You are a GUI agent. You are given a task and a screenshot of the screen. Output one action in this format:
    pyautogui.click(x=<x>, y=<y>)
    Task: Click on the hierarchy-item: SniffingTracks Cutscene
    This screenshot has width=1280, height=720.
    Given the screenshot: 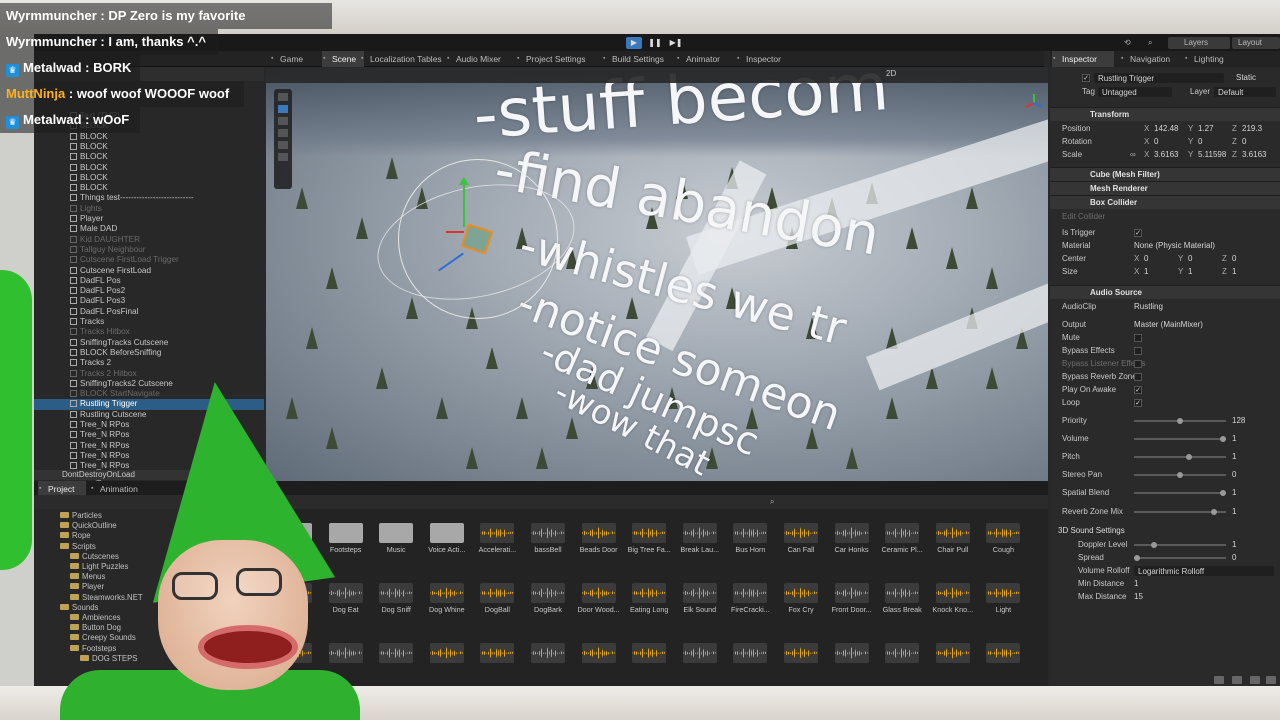 What is the action you would take?
    pyautogui.click(x=149, y=343)
    